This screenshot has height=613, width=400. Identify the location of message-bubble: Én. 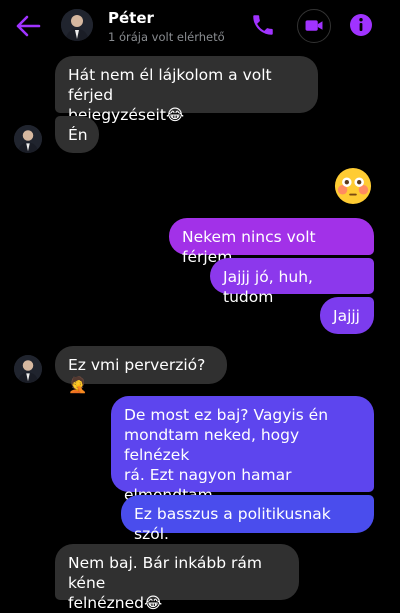
(77, 134).